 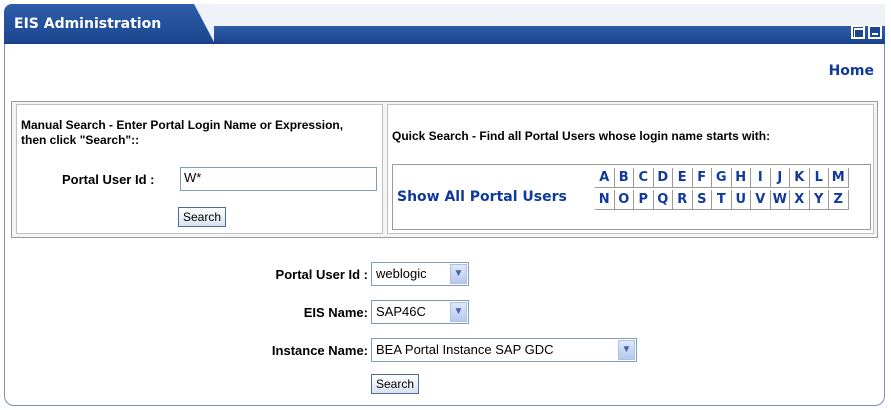 What do you see at coordinates (482, 197) in the screenshot?
I see `show-all-portal-users-link: Show All Portal Users` at bounding box center [482, 197].